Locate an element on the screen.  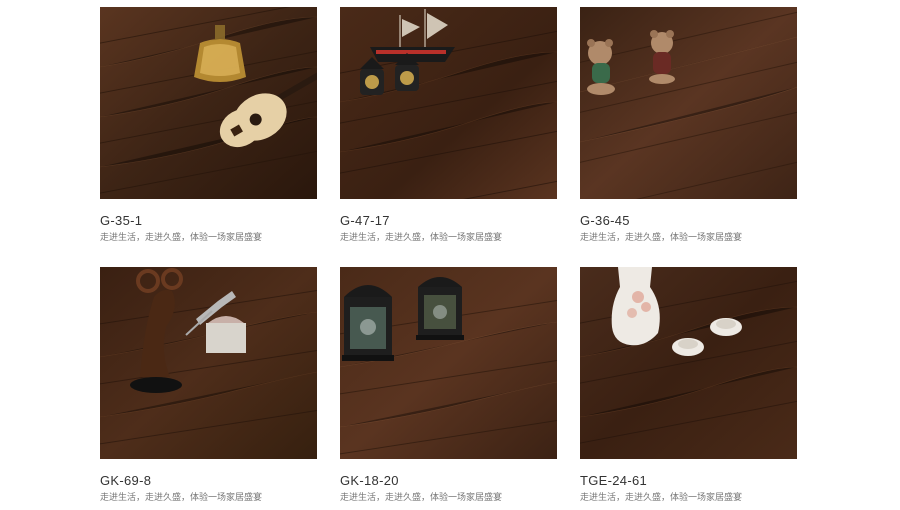
product-card: G-35-1 走进生活，走进久盛，体验一场家居盛宴 is located at coordinates (208, 125).